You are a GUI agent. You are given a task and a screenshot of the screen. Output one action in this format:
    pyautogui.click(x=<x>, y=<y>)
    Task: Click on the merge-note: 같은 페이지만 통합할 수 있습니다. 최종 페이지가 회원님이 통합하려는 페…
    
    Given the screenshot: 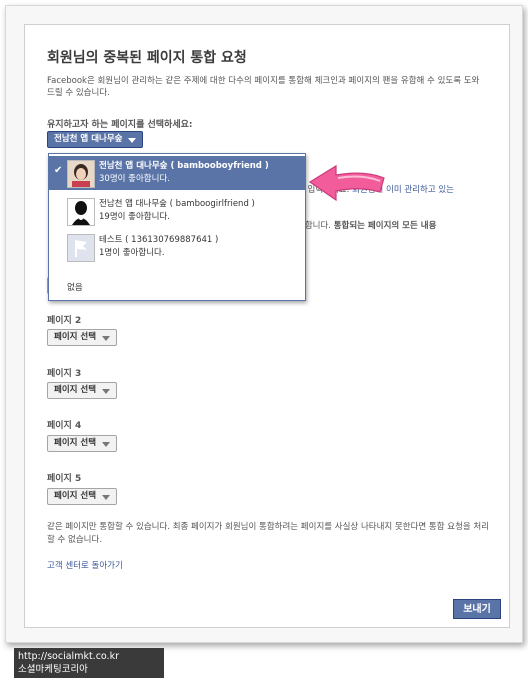 What is the action you would take?
    pyautogui.click(x=268, y=533)
    